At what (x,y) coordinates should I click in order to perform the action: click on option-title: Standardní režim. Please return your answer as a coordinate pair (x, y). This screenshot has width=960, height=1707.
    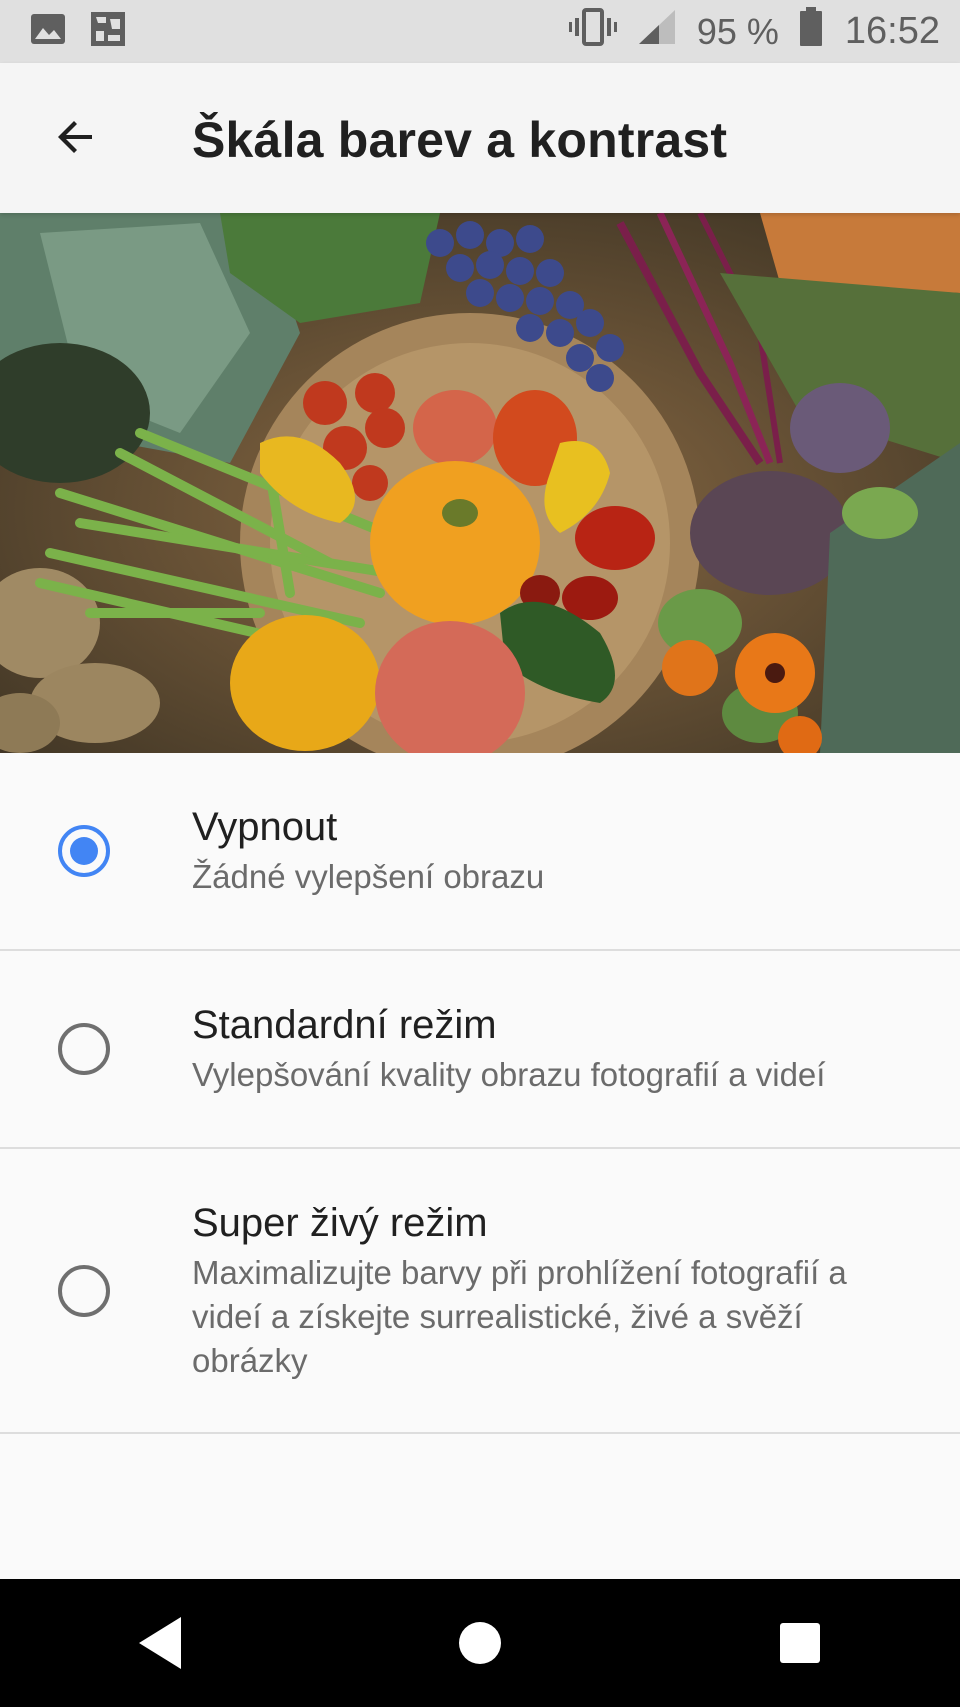
    Looking at the image, I should click on (344, 1025).